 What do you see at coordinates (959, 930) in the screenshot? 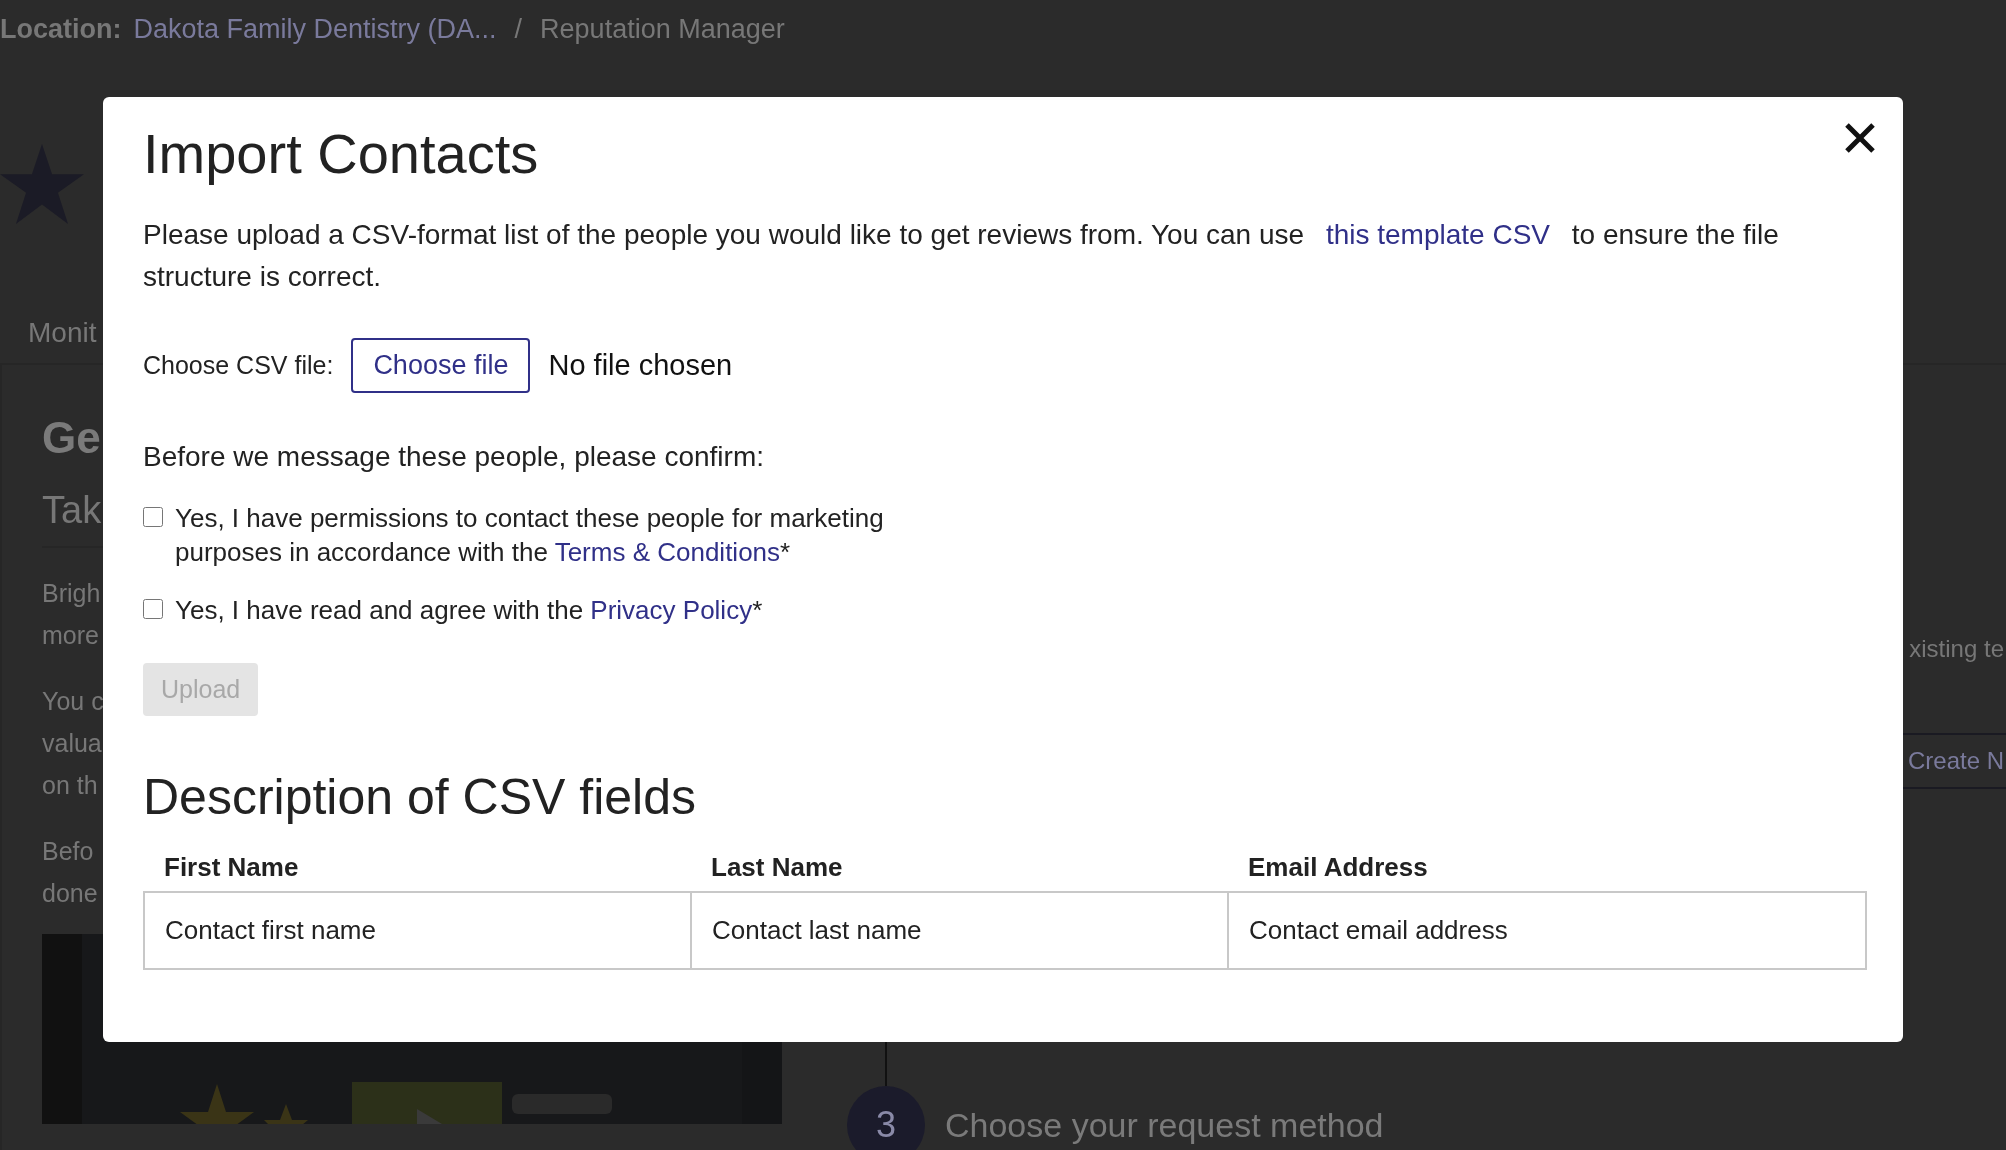
I see `table-cell: Contact last name` at bounding box center [959, 930].